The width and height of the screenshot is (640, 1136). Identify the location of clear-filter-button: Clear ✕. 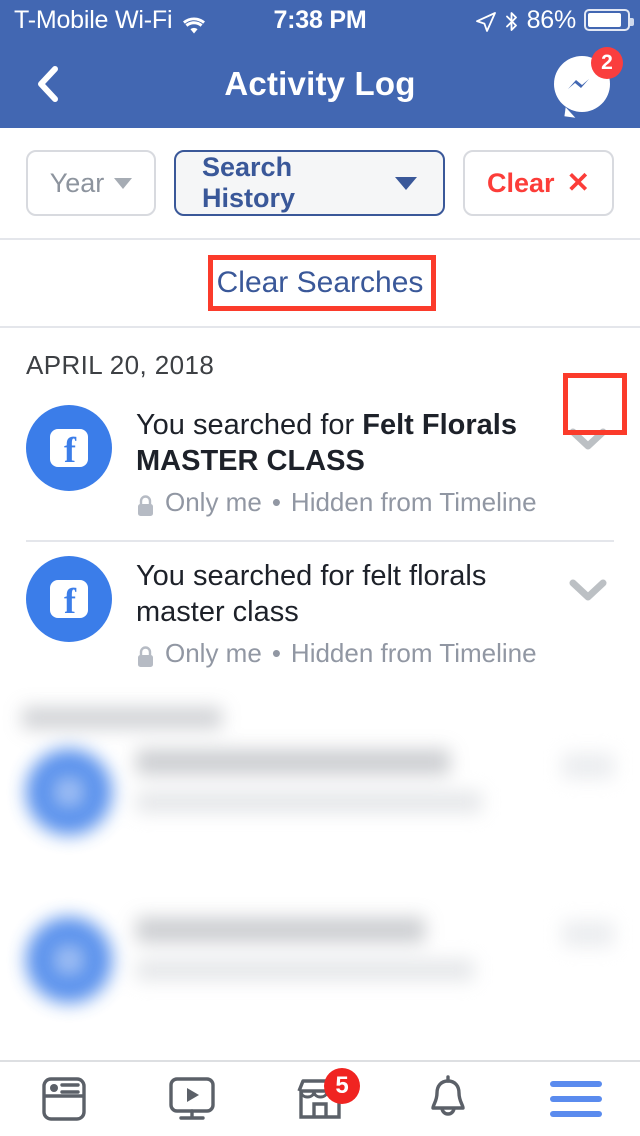
(538, 183).